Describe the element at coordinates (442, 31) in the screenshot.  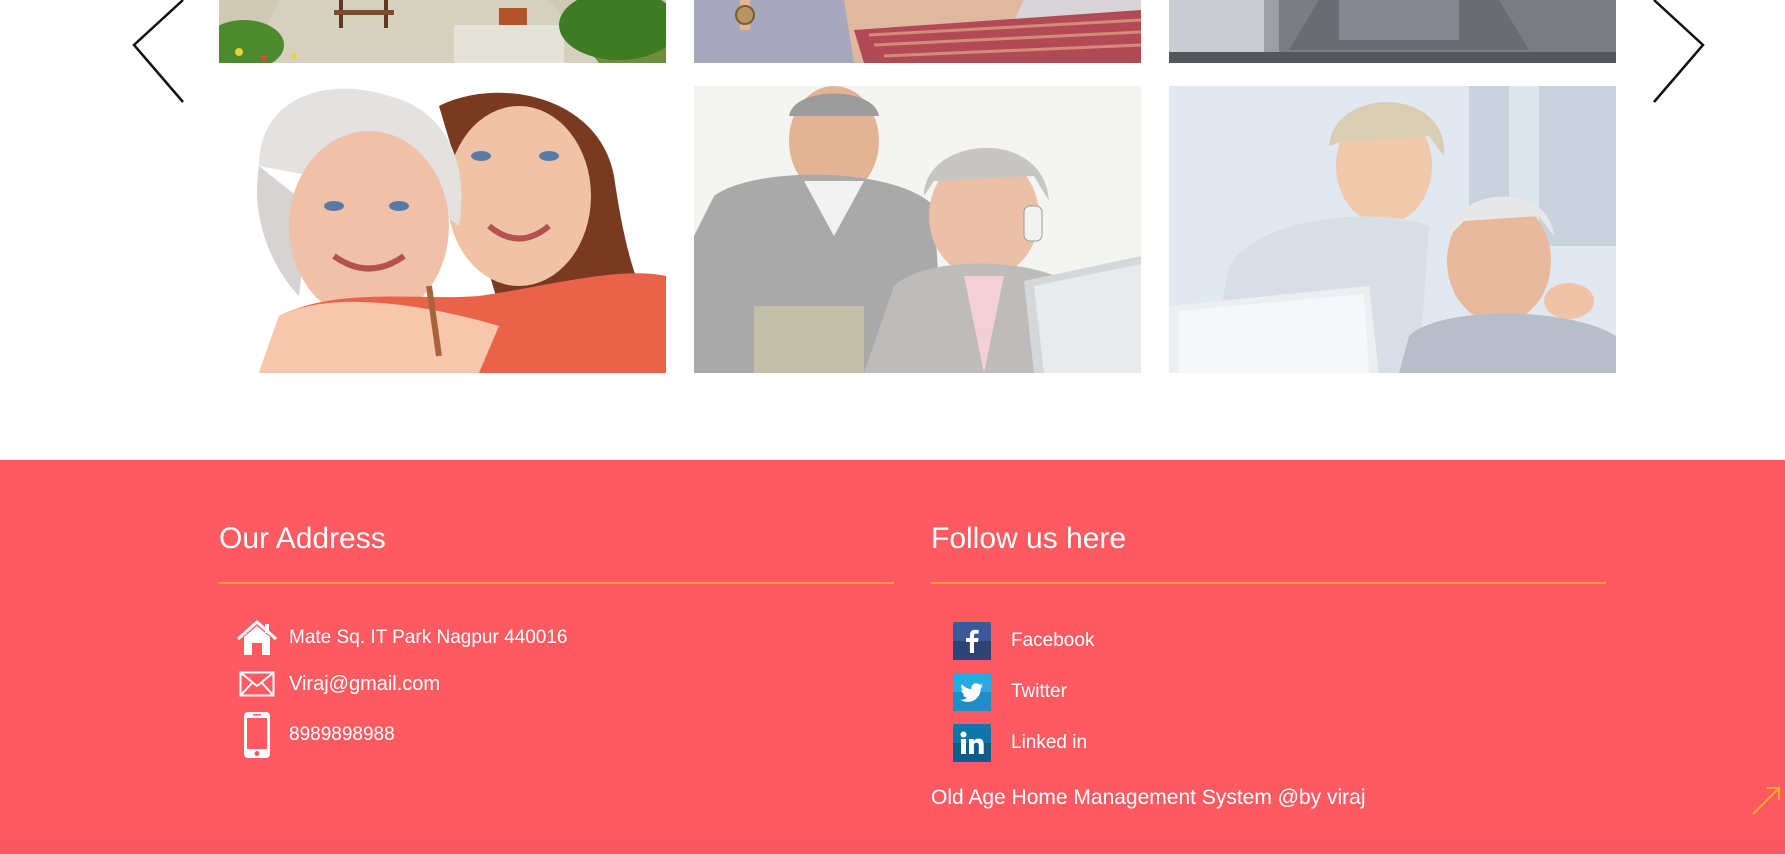
I see `photo-garden-patio` at that location.